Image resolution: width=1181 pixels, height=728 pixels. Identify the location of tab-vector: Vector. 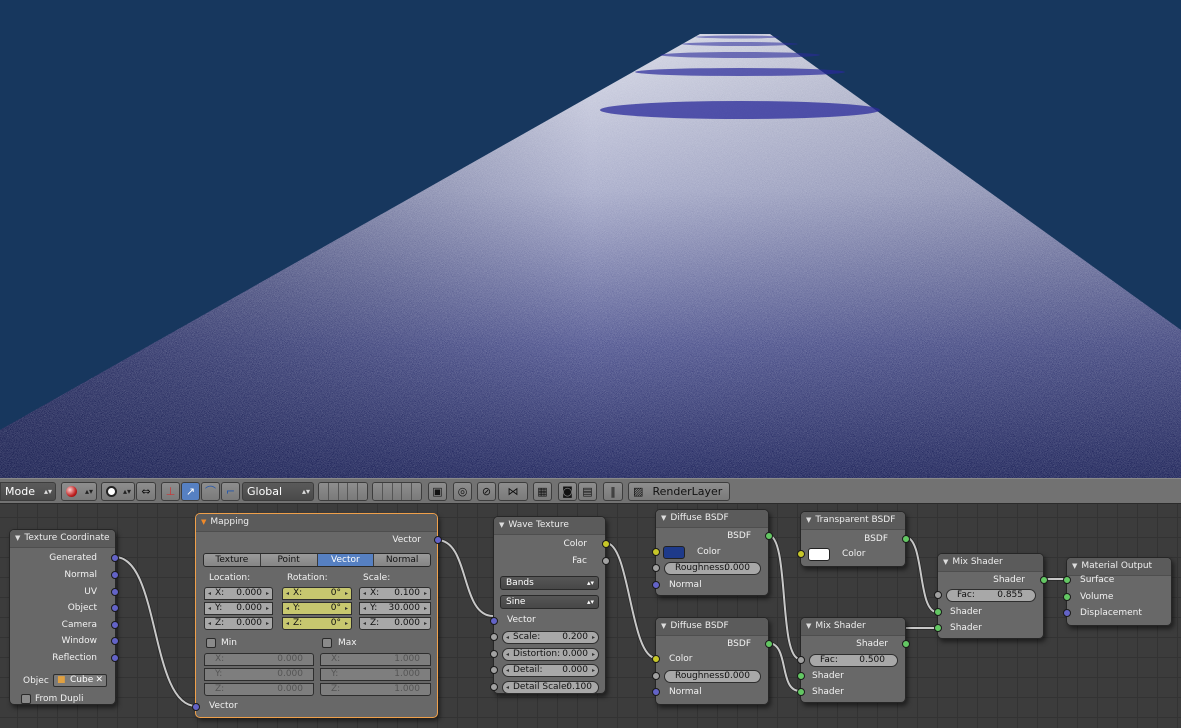
(346, 560).